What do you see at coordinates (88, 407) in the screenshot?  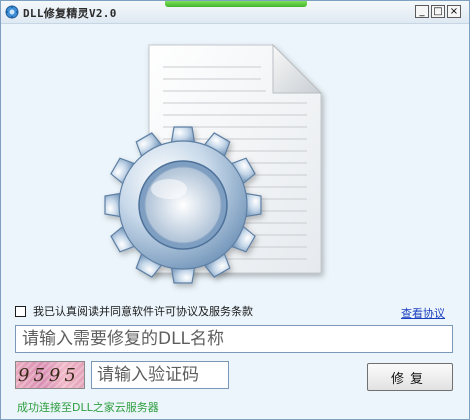 I see `connection-status: 成功连接至DLL之家云服务器` at bounding box center [88, 407].